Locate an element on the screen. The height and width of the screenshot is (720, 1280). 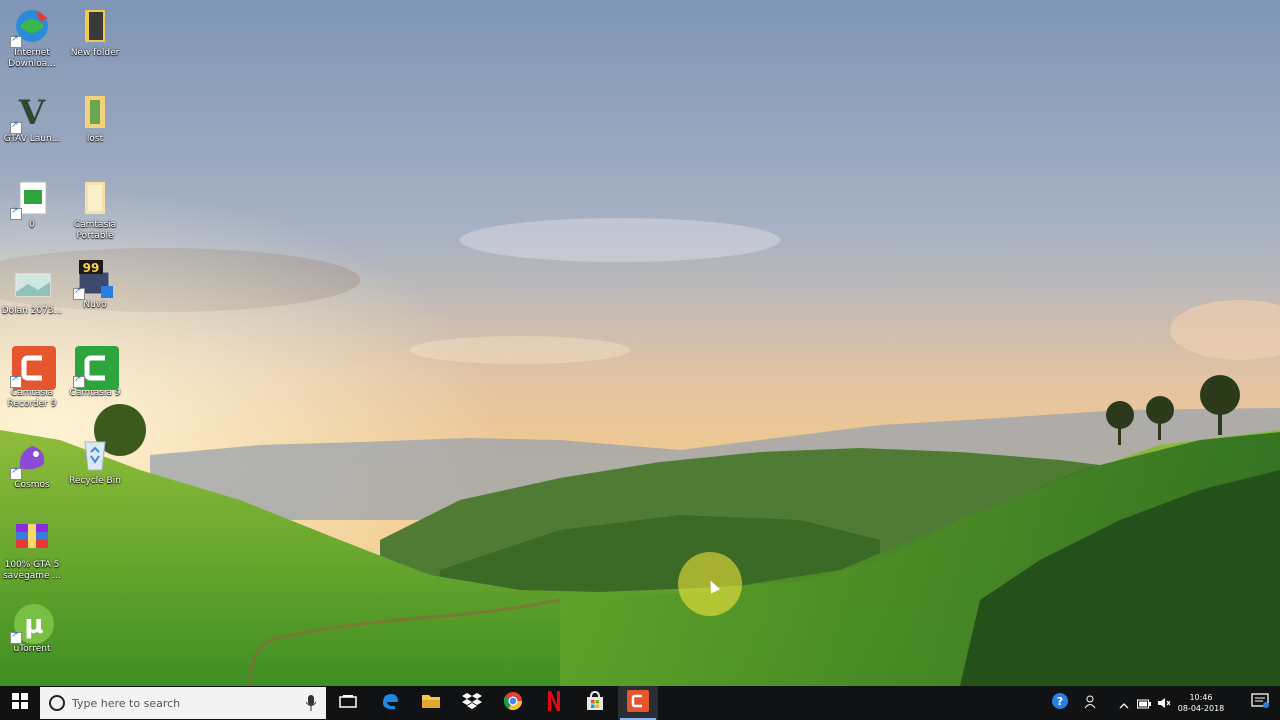
desktop-icon-lost: lost is located at coordinates (95, 118).